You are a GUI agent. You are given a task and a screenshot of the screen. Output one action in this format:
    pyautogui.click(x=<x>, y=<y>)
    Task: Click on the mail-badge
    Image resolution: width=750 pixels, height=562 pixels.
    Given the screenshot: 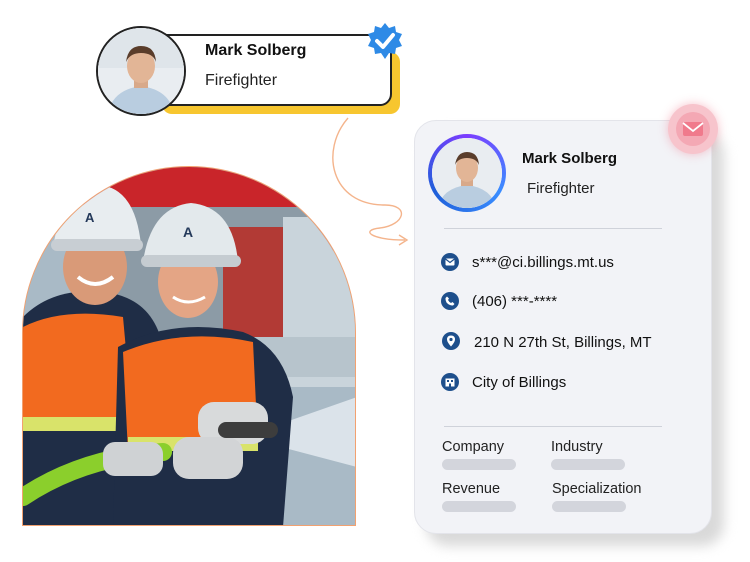 What is the action you would take?
    pyautogui.click(x=693, y=129)
    